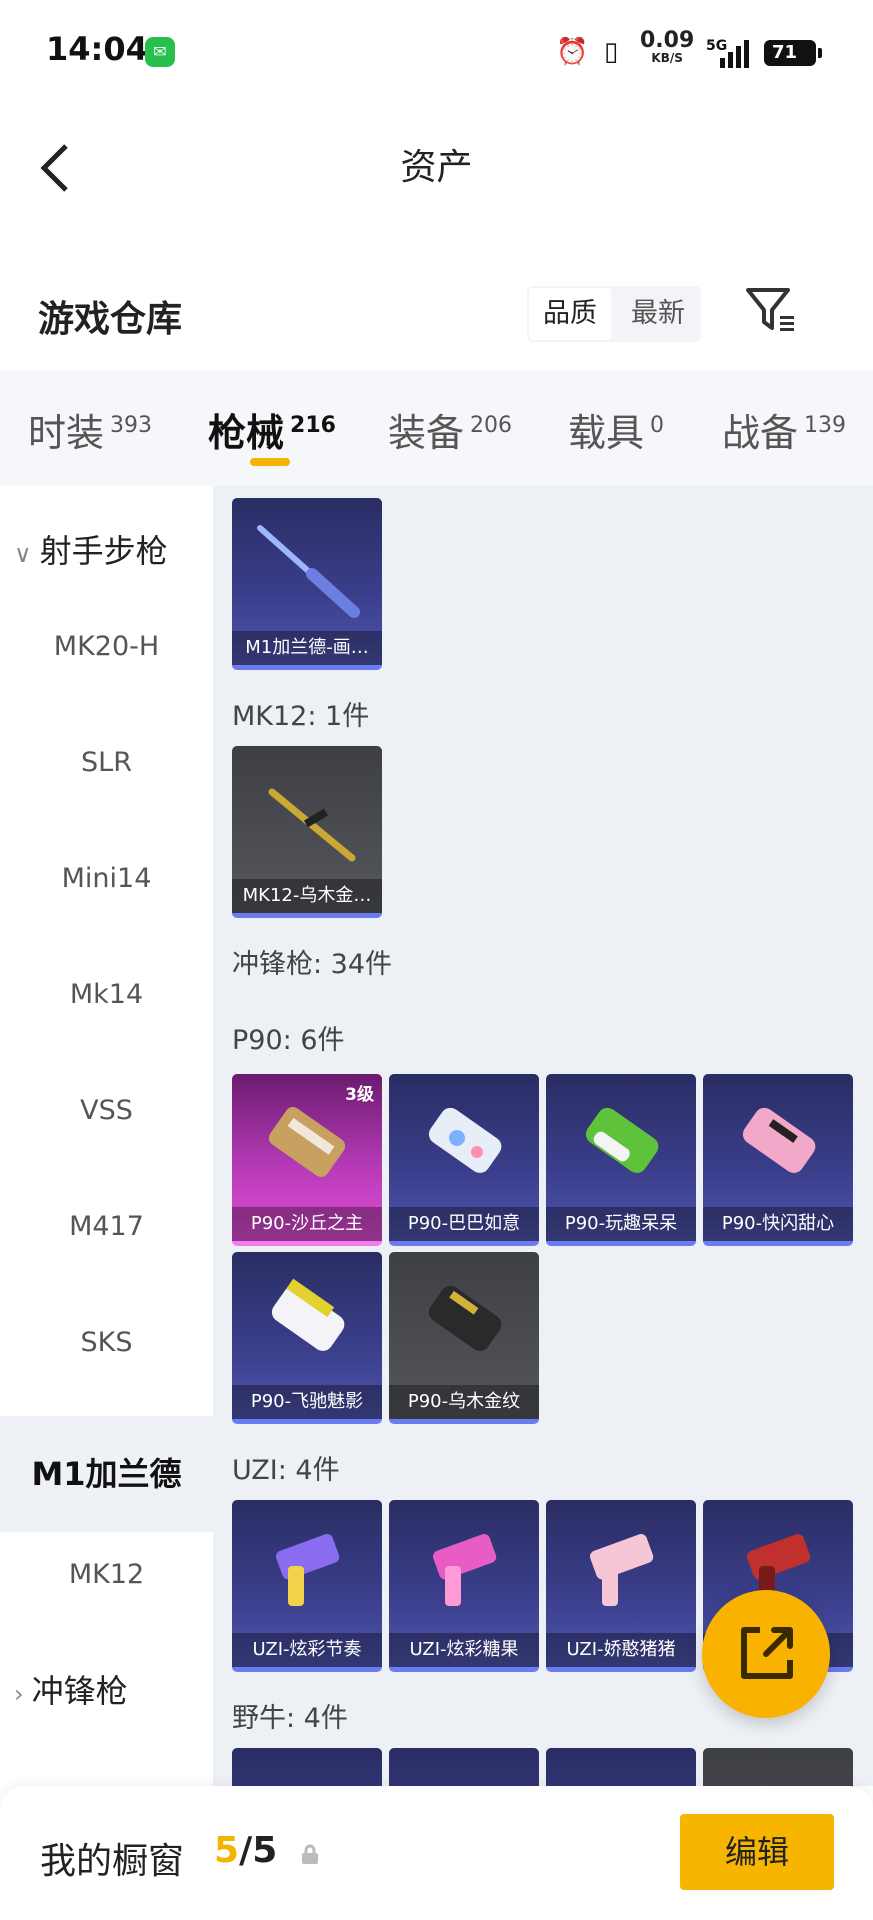 The image size is (873, 1920). What do you see at coordinates (464, 1650) in the screenshot?
I see `item-name: UZI-炫彩糖果` at bounding box center [464, 1650].